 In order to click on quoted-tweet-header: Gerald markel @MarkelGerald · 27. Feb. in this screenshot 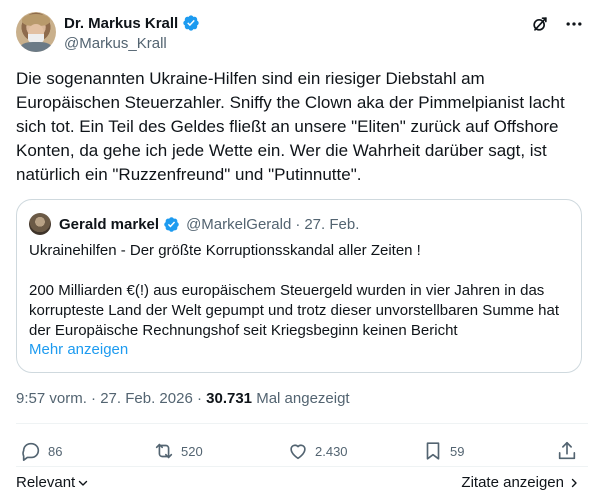, I will do `click(194, 224)`.